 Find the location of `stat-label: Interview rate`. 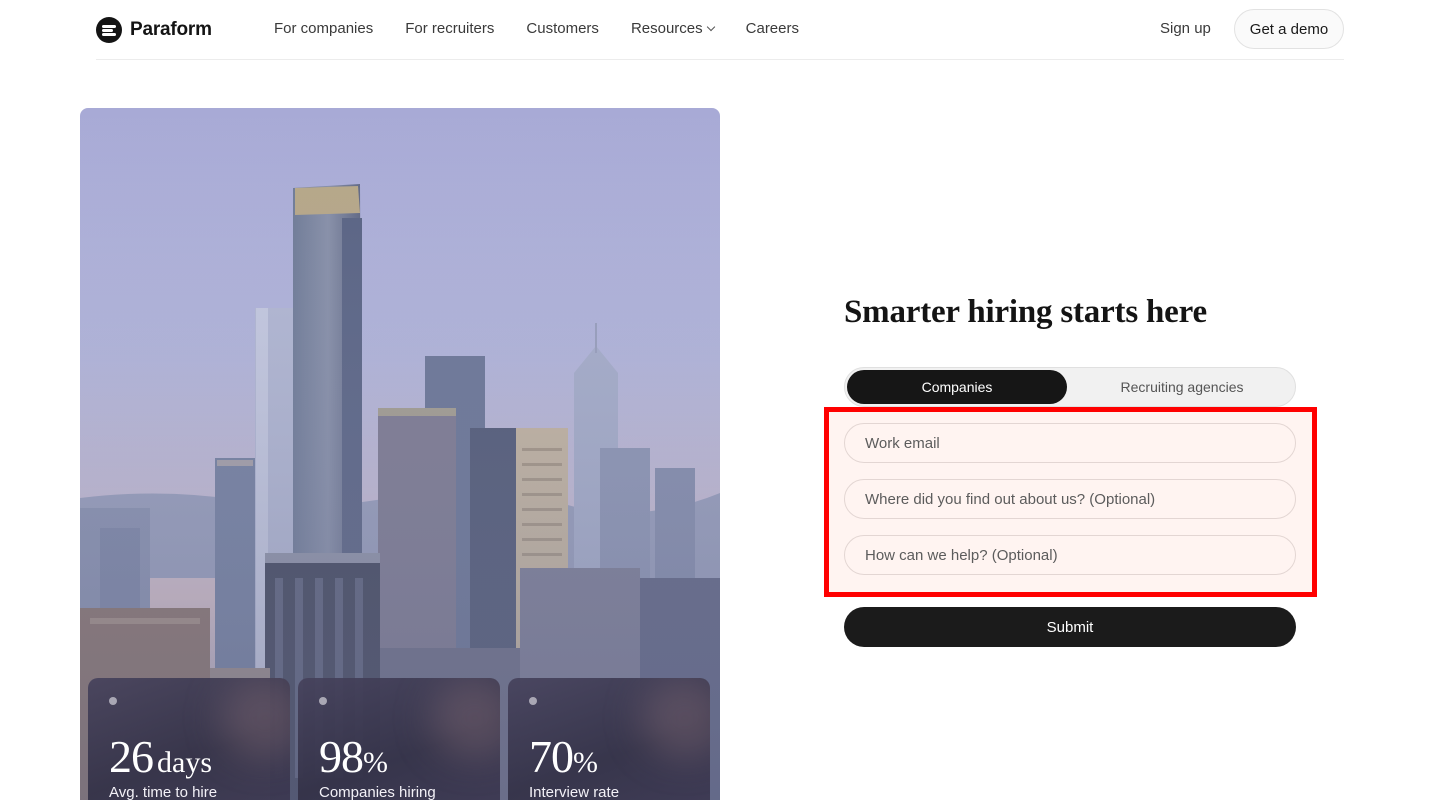

stat-label: Interview rate is located at coordinates (574, 792).